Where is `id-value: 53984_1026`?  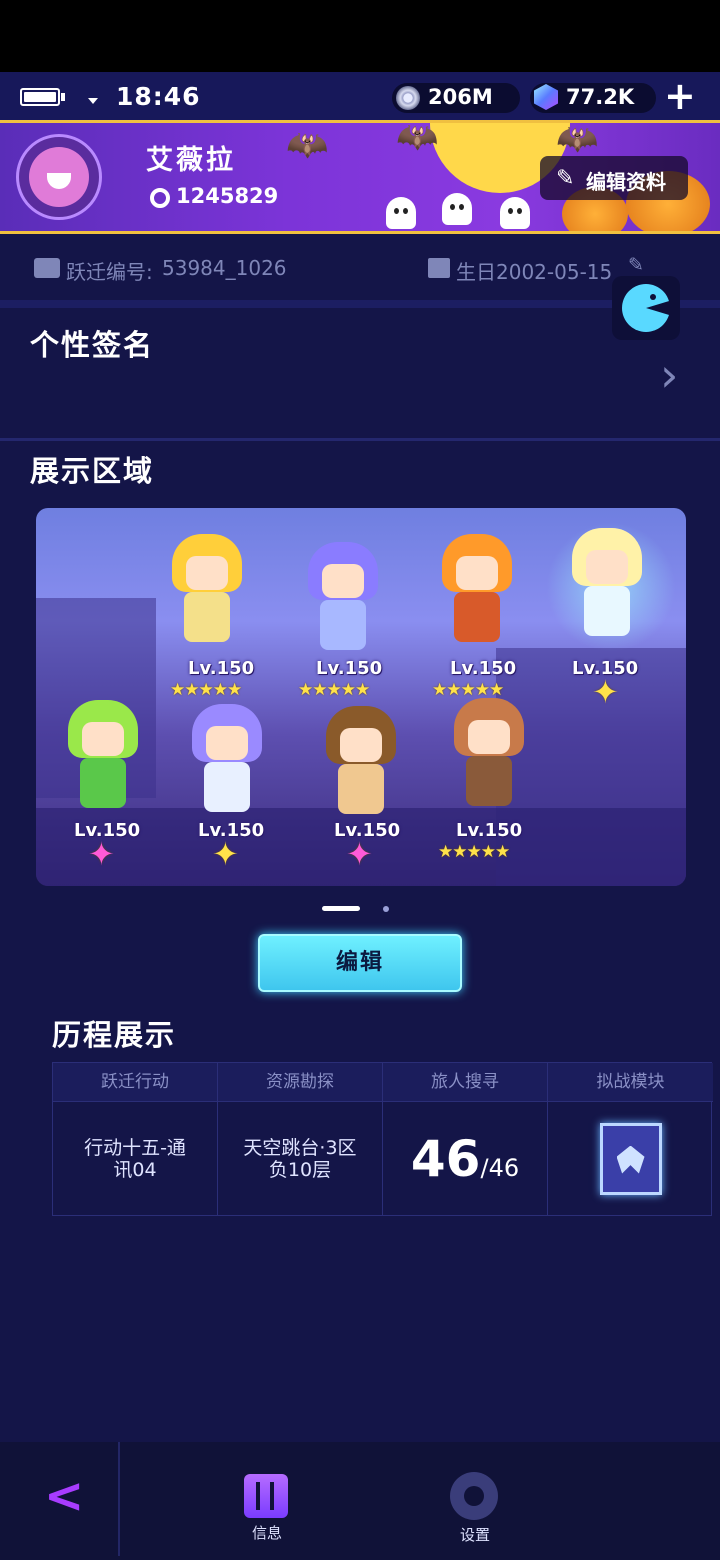
id-value: 53984_1026 is located at coordinates (224, 268).